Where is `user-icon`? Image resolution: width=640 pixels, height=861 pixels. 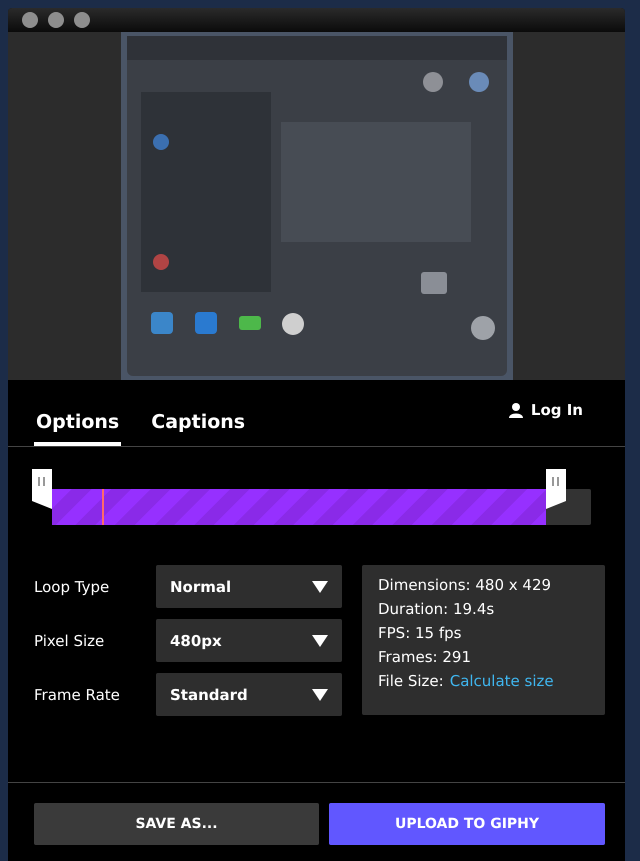 user-icon is located at coordinates (515, 410).